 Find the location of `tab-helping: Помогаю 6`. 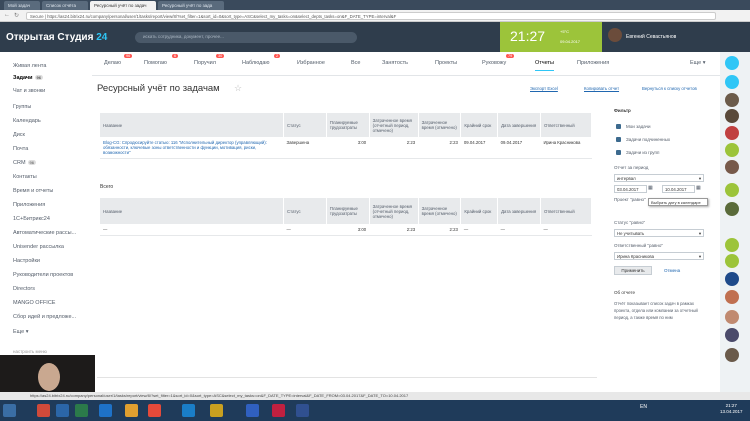

tab-helping: Помогаю 6 is located at coordinates (161, 60).